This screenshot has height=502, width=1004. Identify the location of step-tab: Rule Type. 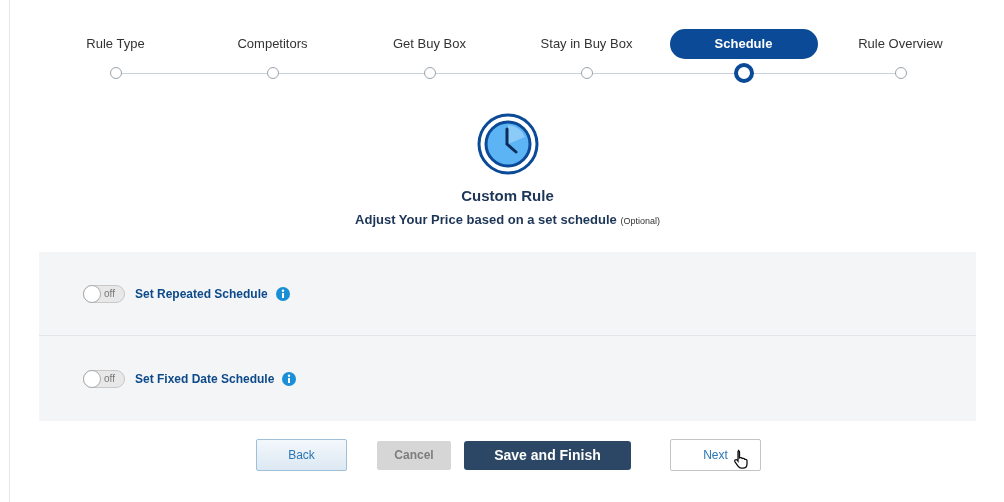
(115, 44).